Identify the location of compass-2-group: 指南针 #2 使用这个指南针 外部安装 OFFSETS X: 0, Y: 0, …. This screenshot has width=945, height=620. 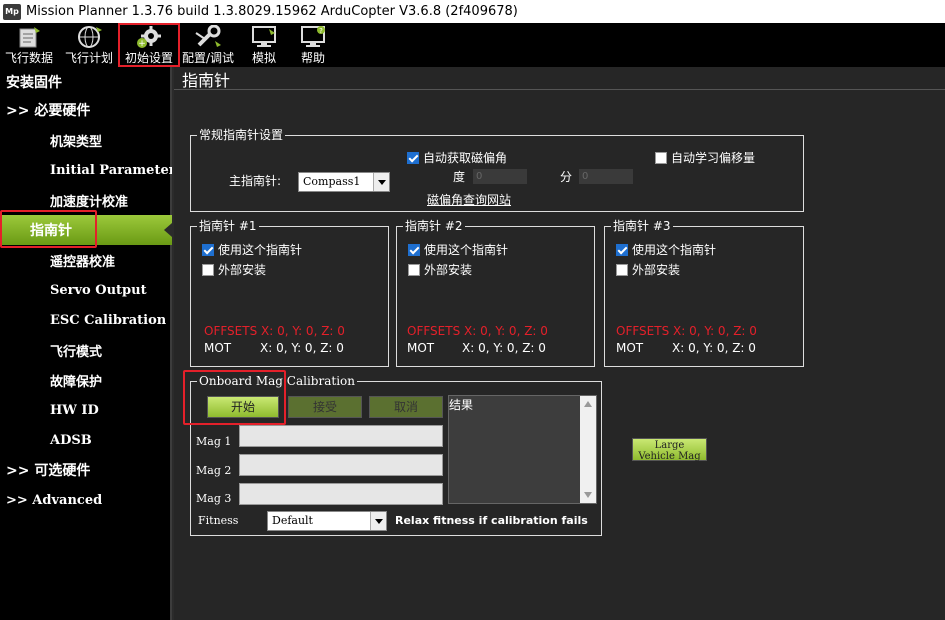
(495, 293).